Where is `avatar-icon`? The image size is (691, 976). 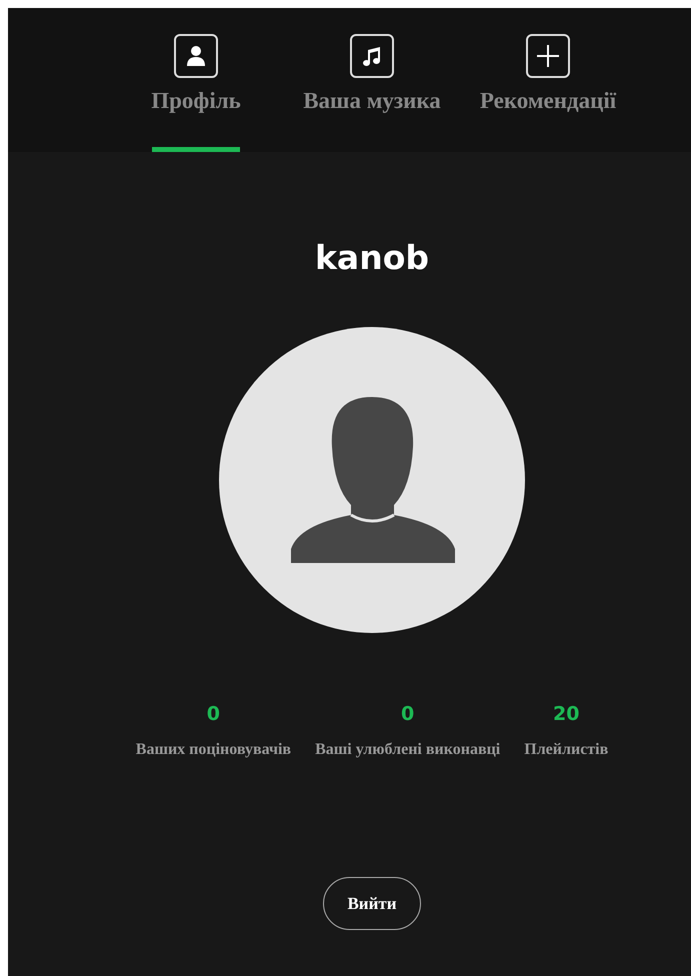
avatar-icon is located at coordinates (372, 480).